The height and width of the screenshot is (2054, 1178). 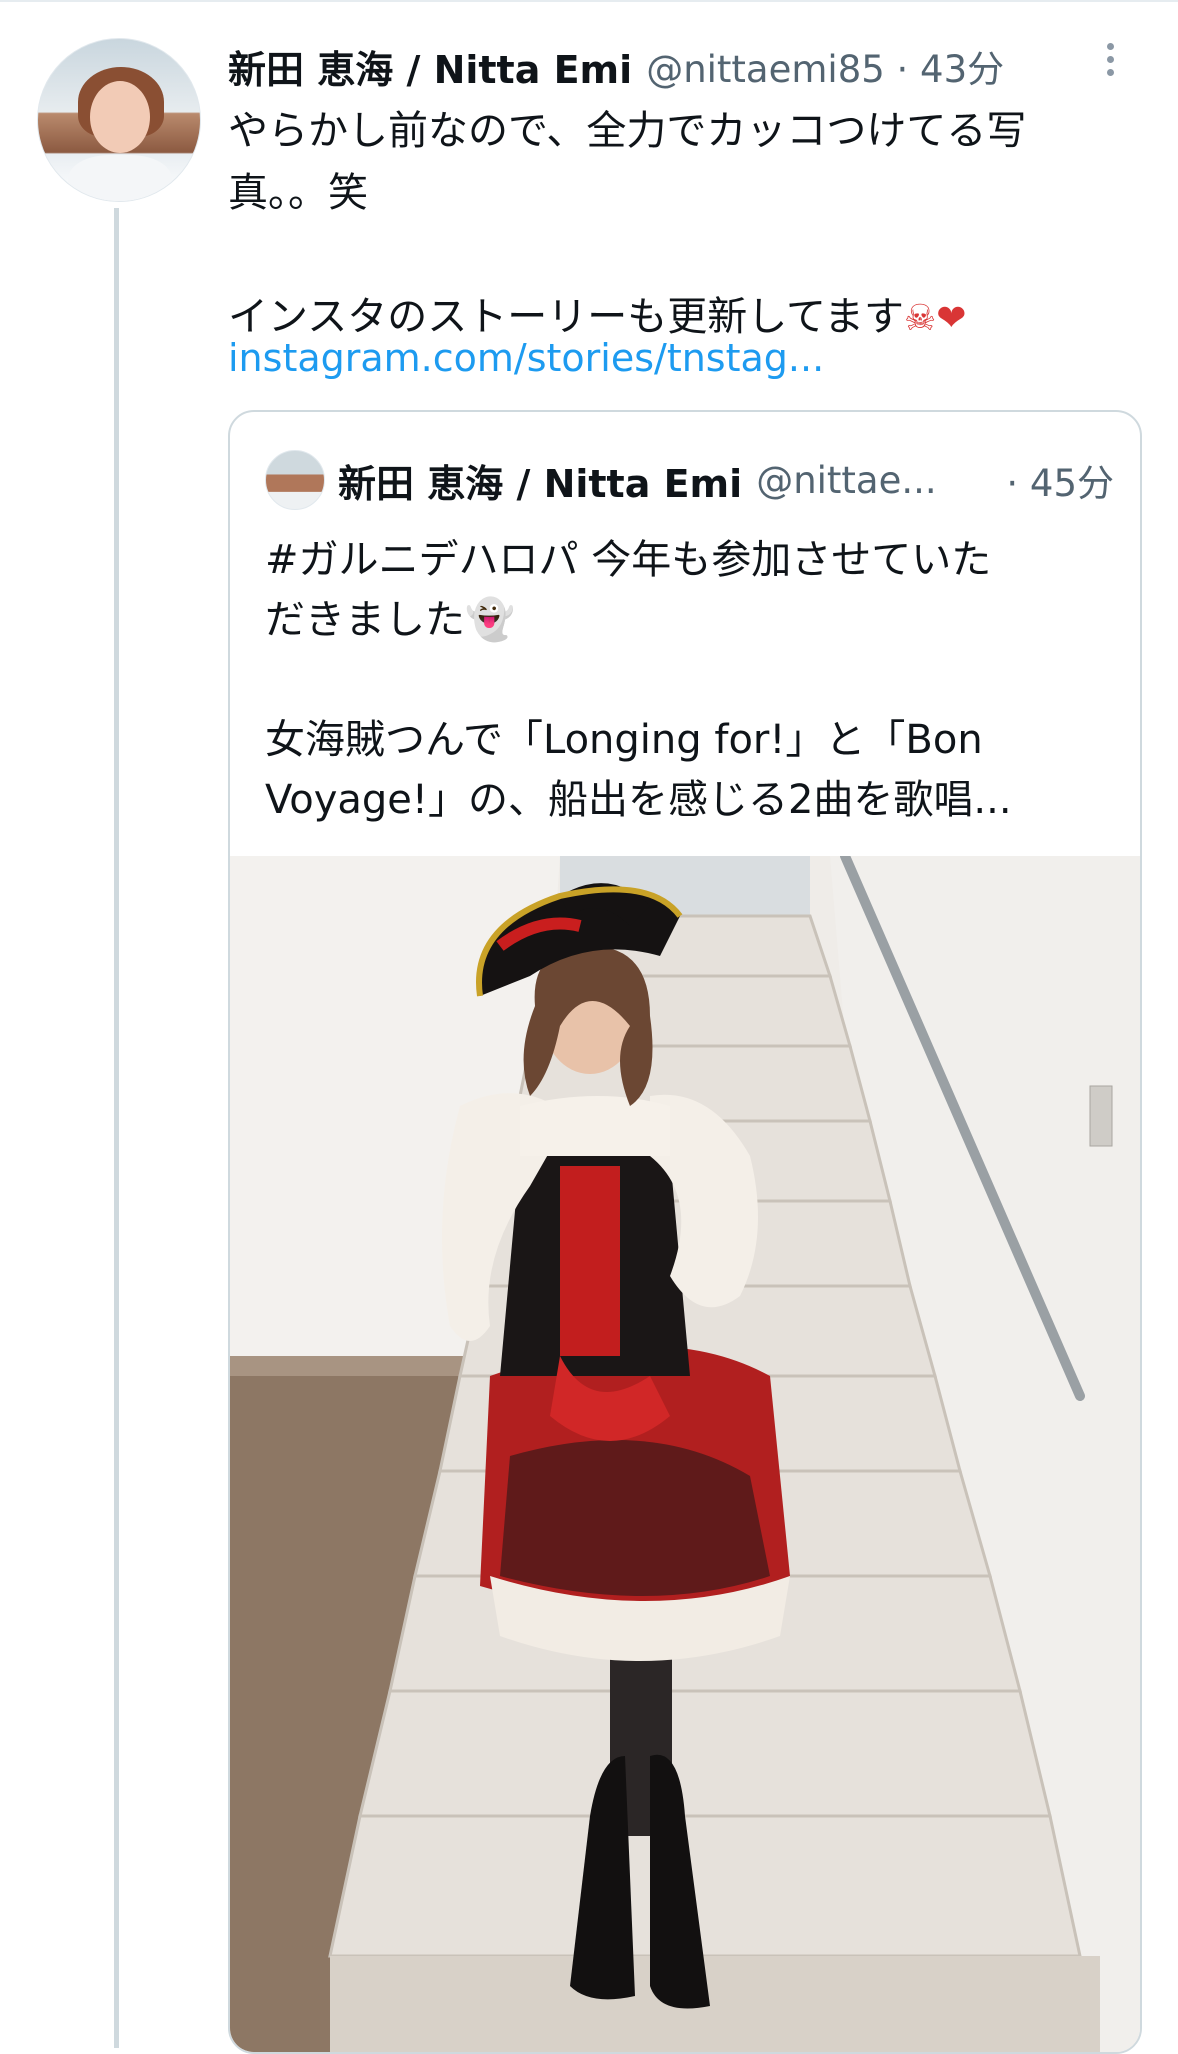 What do you see at coordinates (116, 1128) in the screenshot?
I see `thread-line` at bounding box center [116, 1128].